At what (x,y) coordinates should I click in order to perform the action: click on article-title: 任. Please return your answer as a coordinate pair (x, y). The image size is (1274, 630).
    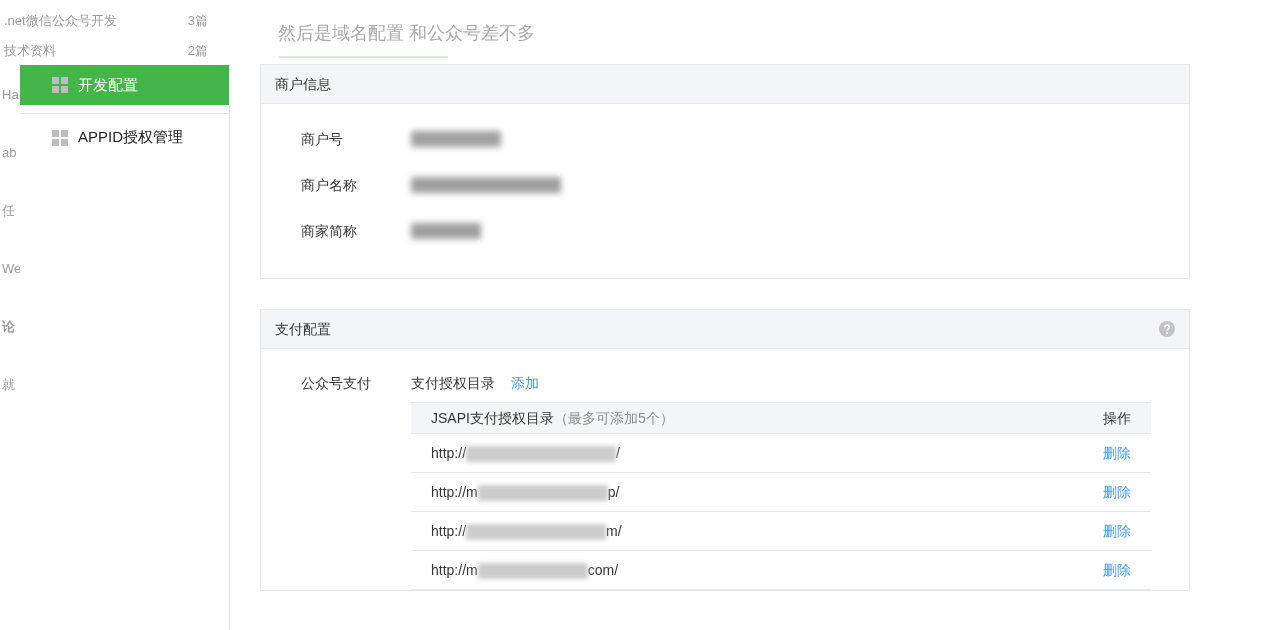
    Looking at the image, I should click on (8, 211).